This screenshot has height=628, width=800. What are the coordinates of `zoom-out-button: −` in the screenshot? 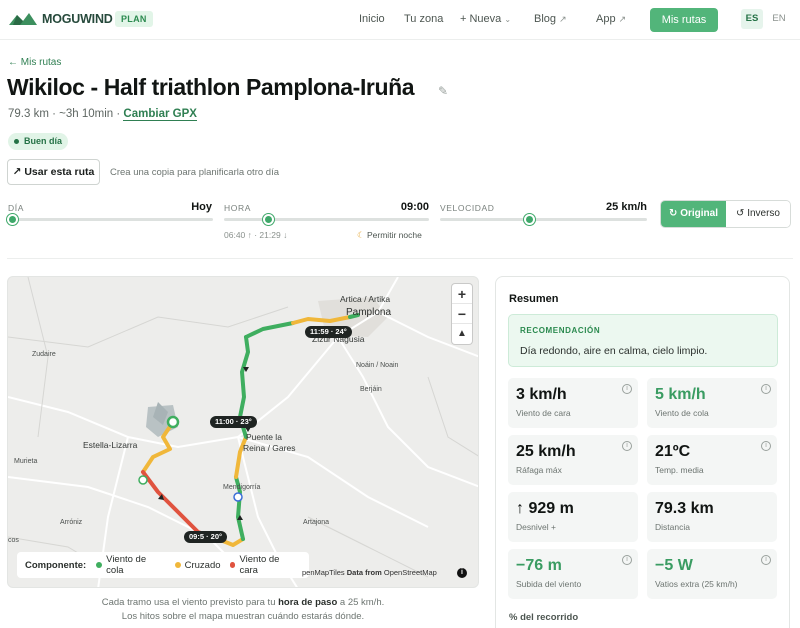 It's located at (462, 314).